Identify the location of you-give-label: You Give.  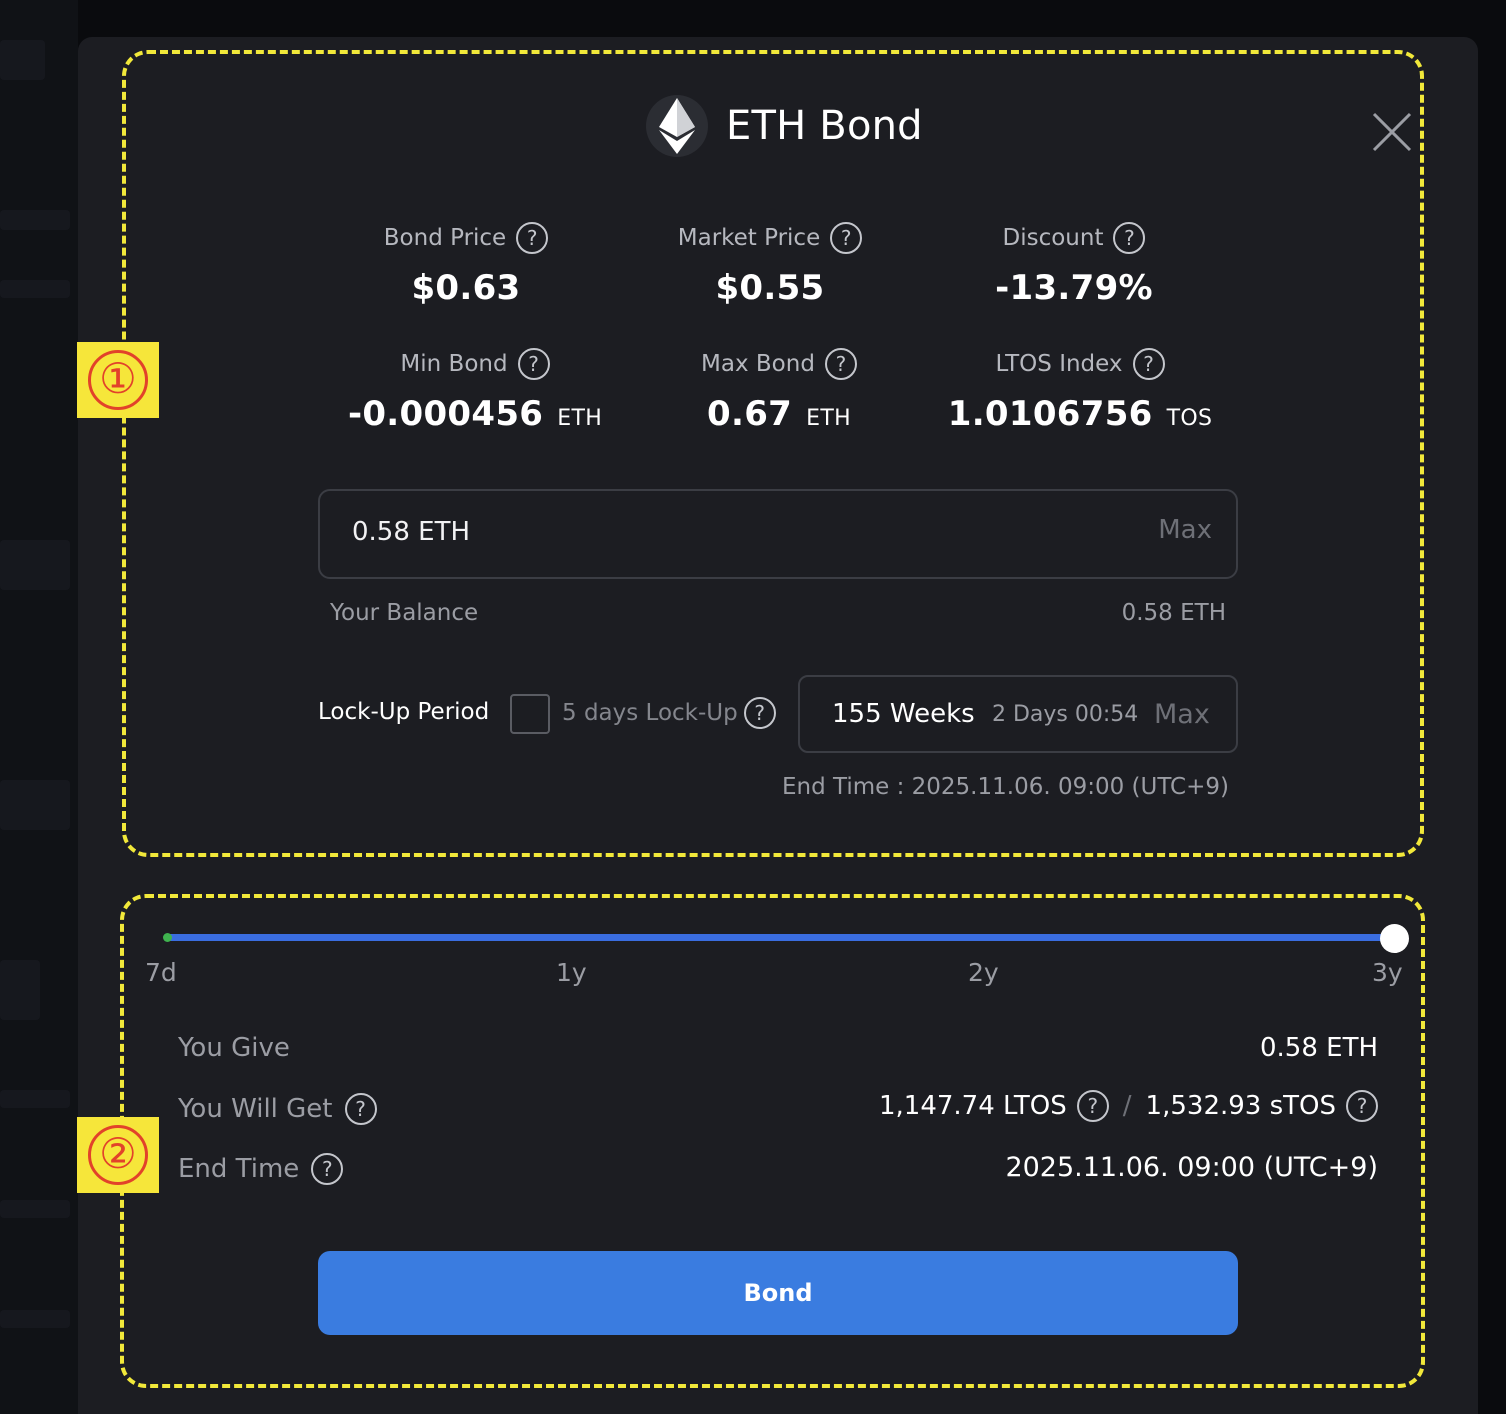
(234, 1048).